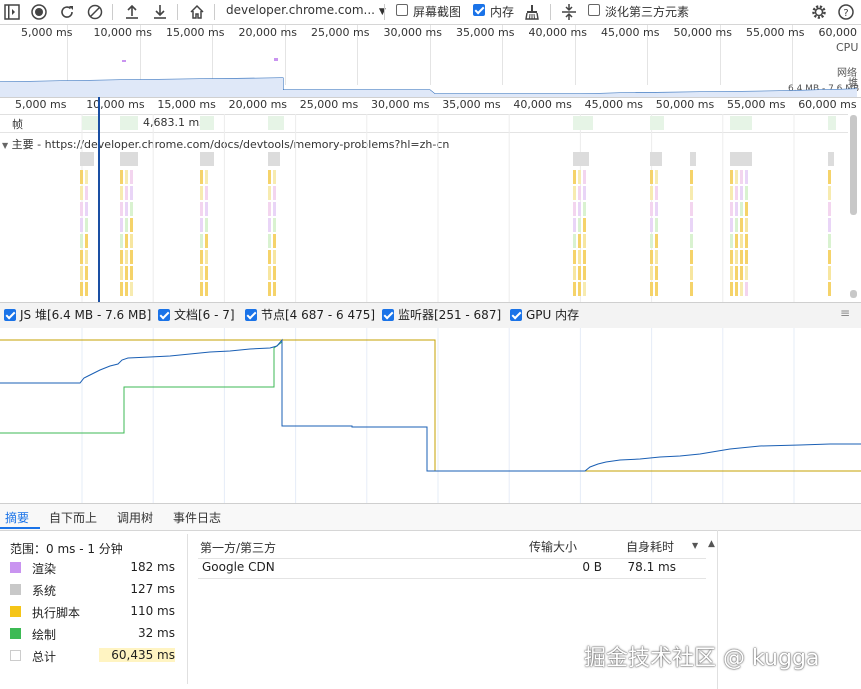 This screenshot has height=689, width=861. What do you see at coordinates (238, 547) in the screenshot?
I see `col-party-header: 第一方/第三方` at bounding box center [238, 547].